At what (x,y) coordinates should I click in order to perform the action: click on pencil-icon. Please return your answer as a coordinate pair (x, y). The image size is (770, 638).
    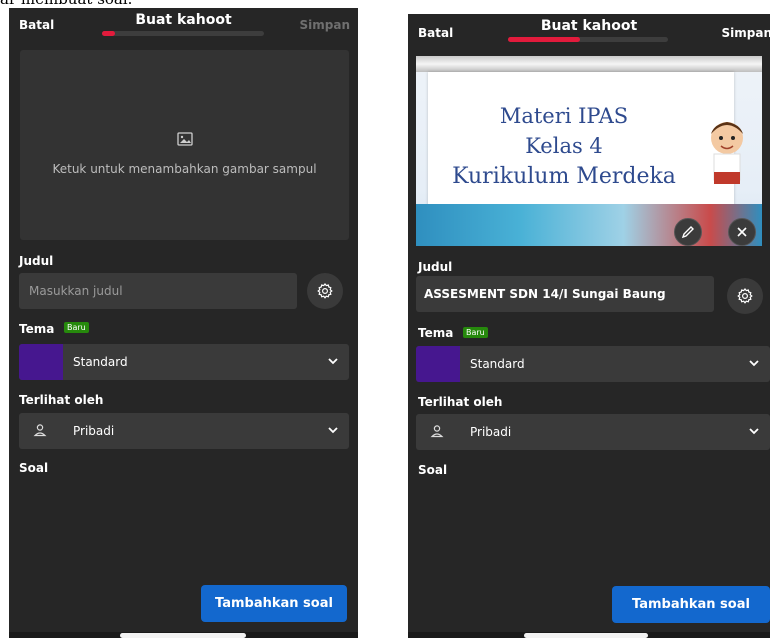
    Looking at the image, I should click on (687, 232).